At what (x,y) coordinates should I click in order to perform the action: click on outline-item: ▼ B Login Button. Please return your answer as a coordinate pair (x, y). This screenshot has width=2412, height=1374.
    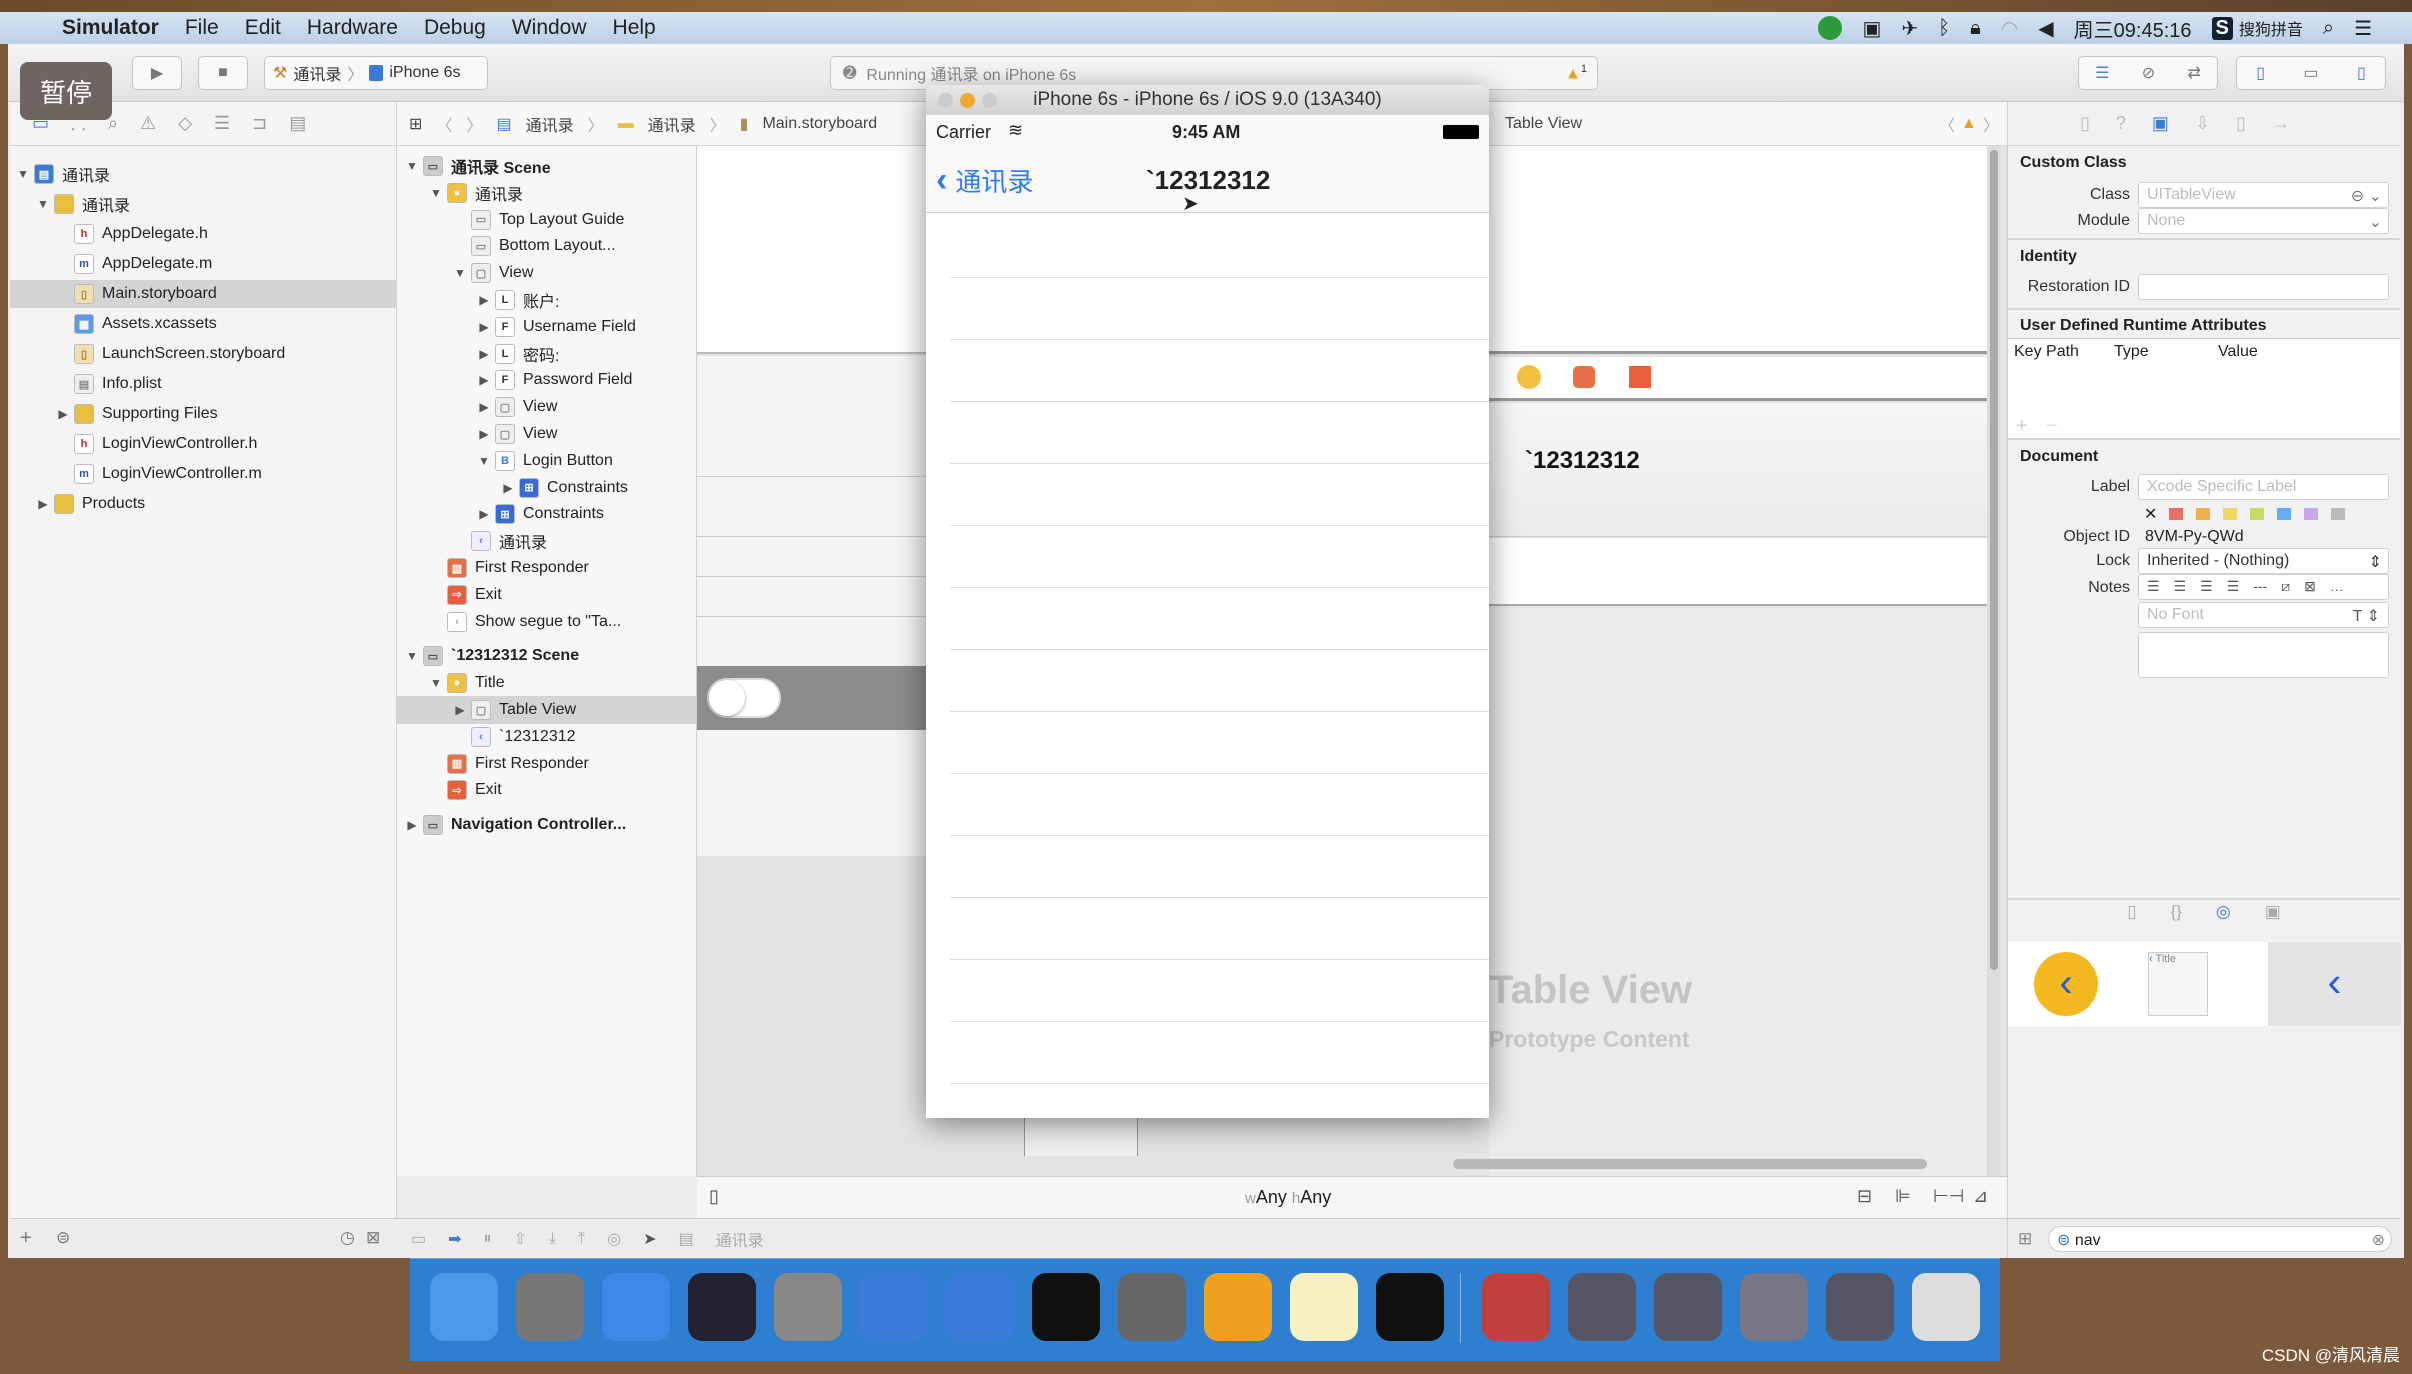
    Looking at the image, I should click on (546, 461).